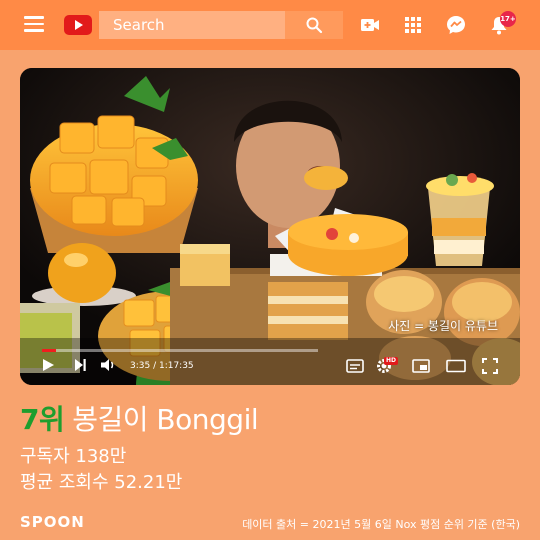  Describe the element at coordinates (48, 365) in the screenshot. I see `play-icon` at that location.